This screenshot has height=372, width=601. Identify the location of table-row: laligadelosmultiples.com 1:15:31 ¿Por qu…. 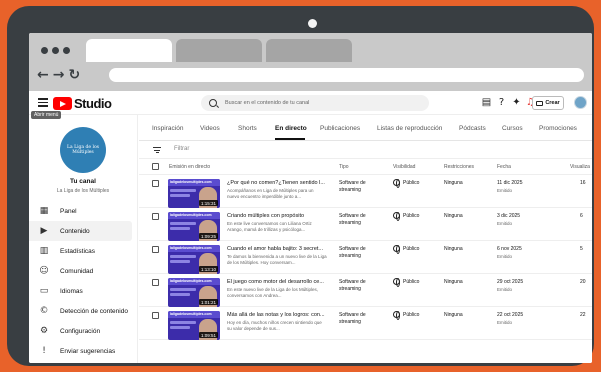
(365, 191).